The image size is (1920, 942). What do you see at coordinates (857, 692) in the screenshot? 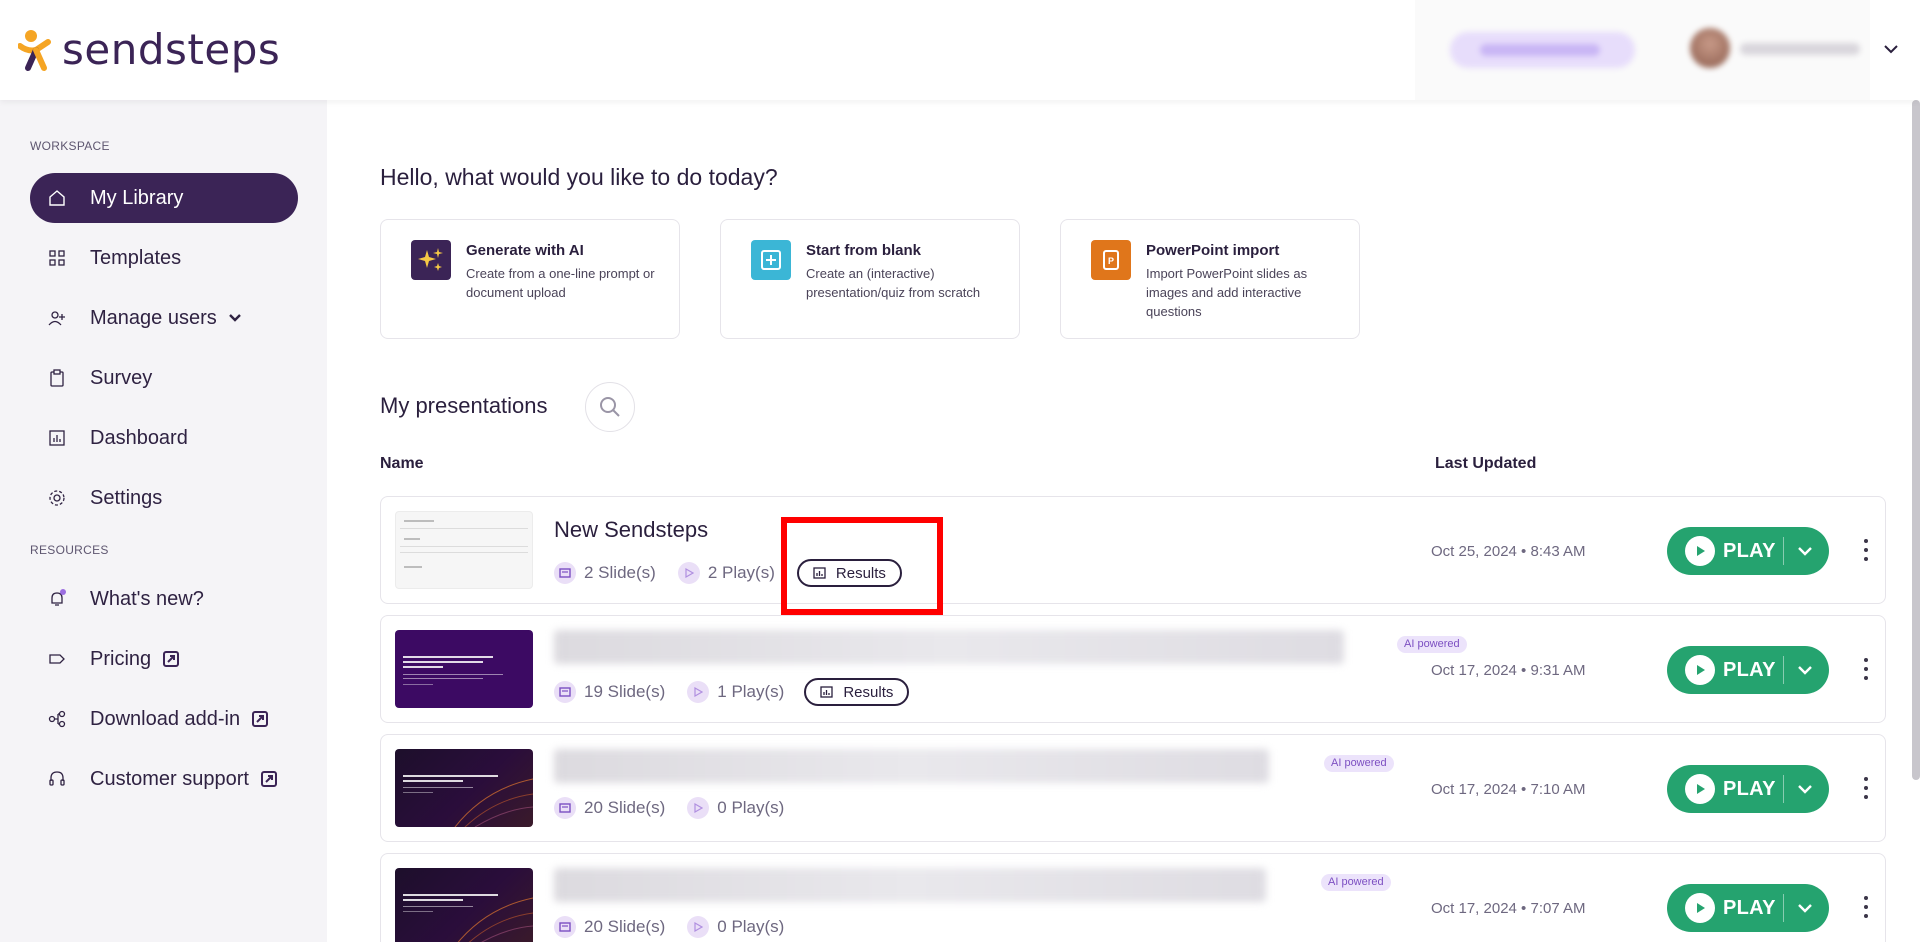
I see `results-button: Results` at bounding box center [857, 692].